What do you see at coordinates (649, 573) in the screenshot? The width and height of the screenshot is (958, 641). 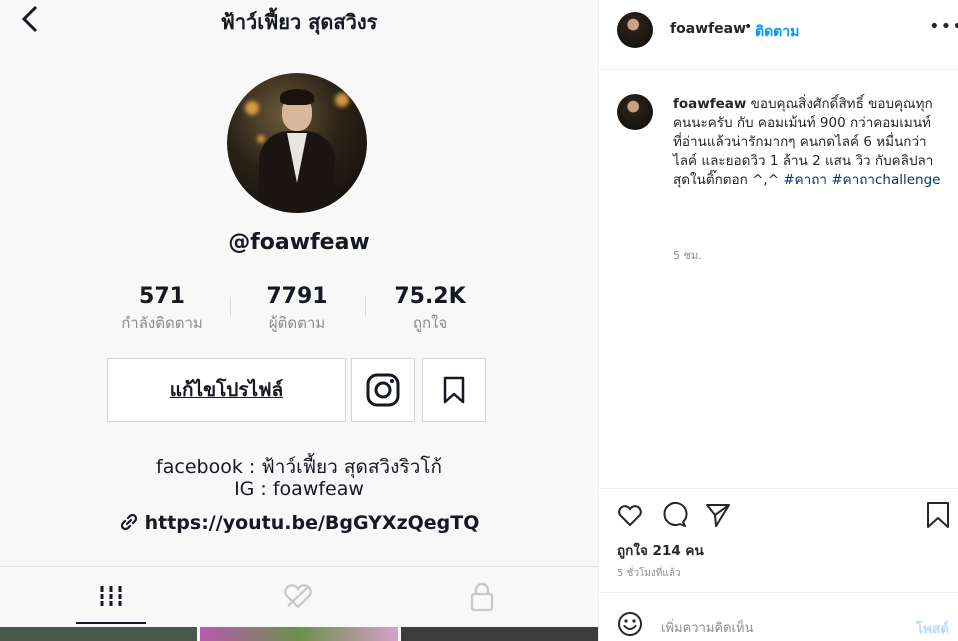 I see `post-timestamp: 5 ชั่วโมงที่แล้ว` at bounding box center [649, 573].